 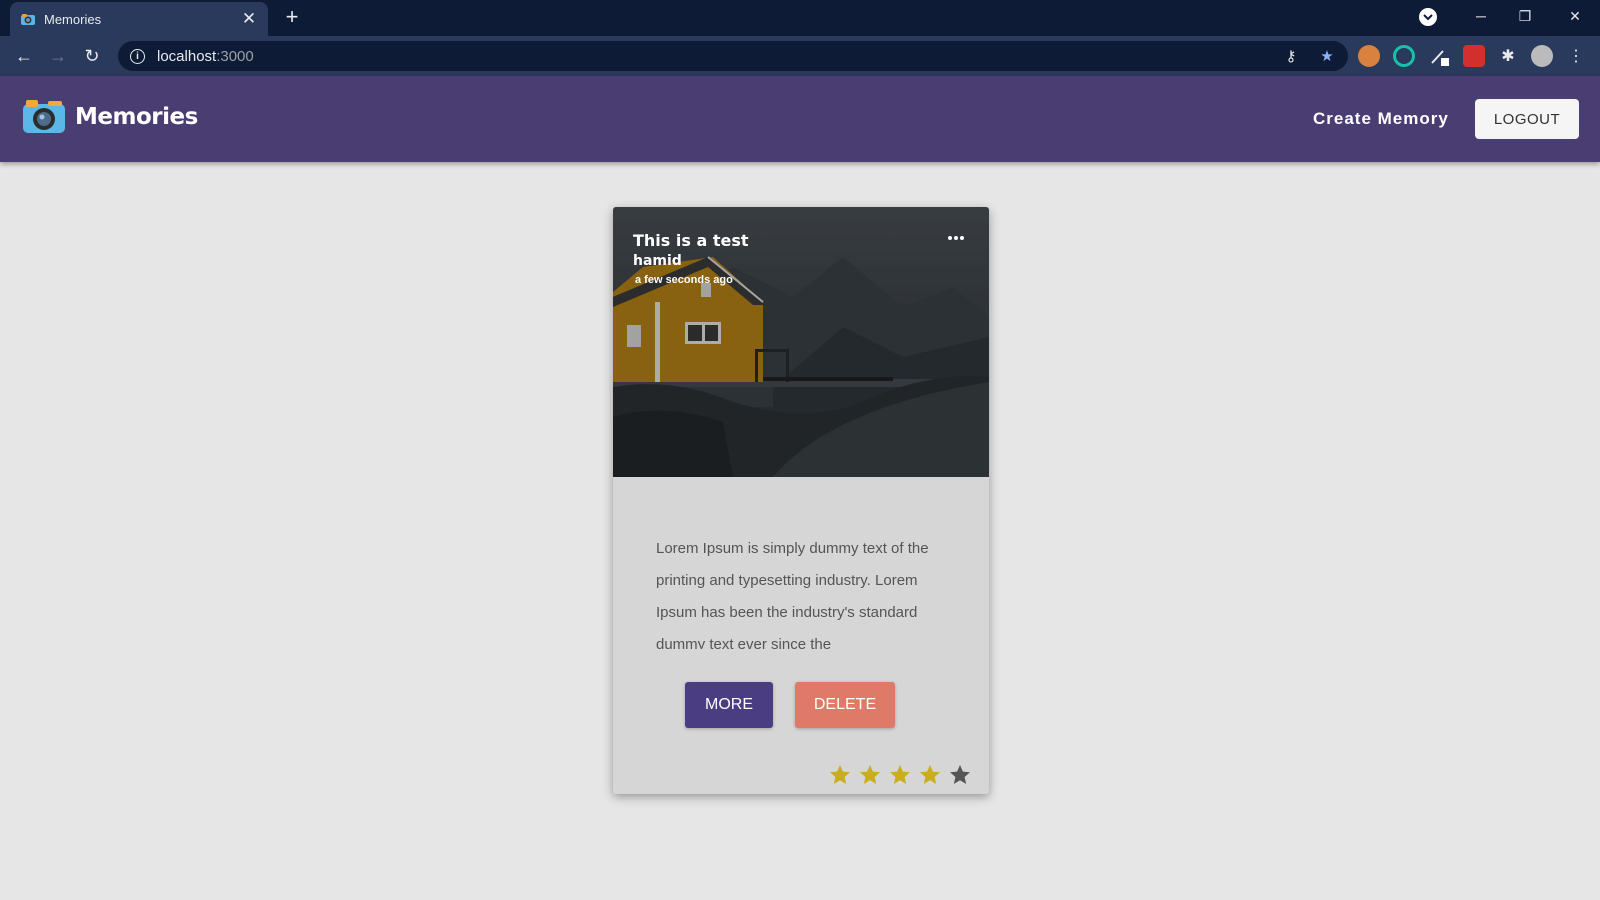 What do you see at coordinates (801, 342) in the screenshot?
I see `memory-image: This is a test hamid a few seconds ago` at bounding box center [801, 342].